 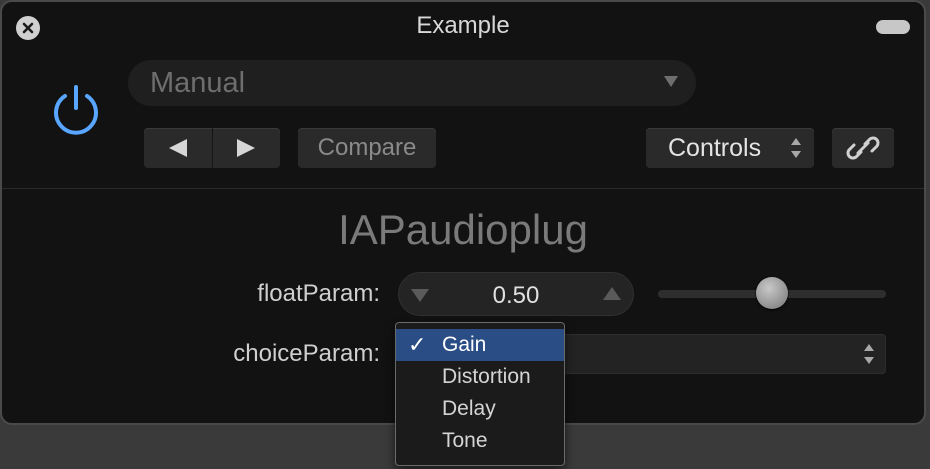 I want to click on link-button, so click(x=863, y=148).